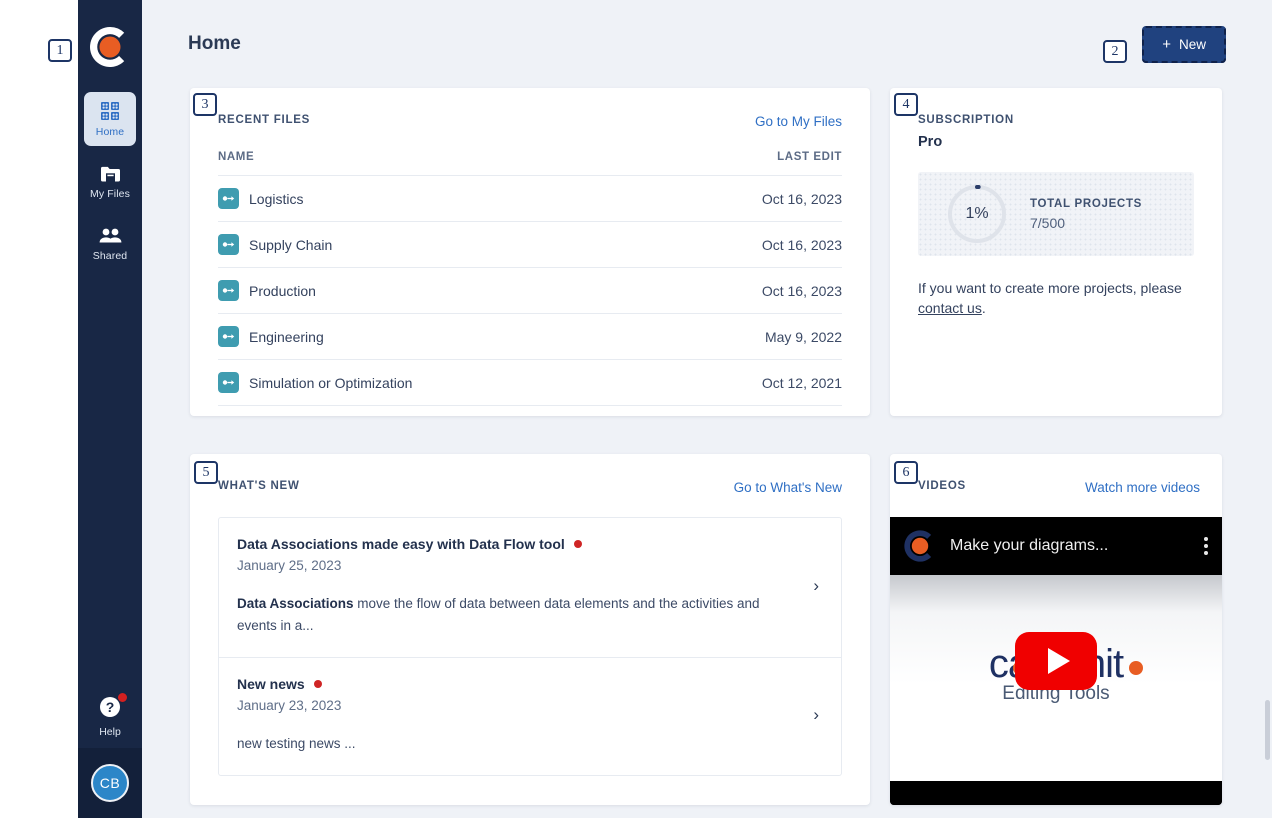 This screenshot has width=1272, height=818. What do you see at coordinates (520, 684) in the screenshot?
I see `news-title: New news` at bounding box center [520, 684].